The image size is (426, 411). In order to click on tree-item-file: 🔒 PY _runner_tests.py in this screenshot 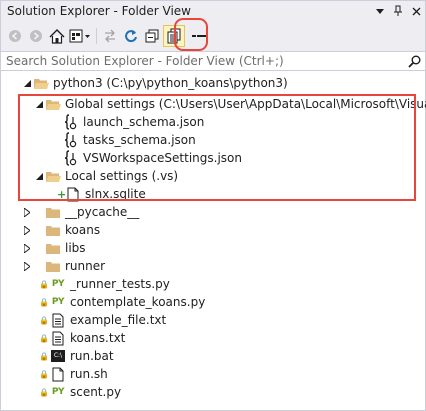, I will do `click(104, 284)`.